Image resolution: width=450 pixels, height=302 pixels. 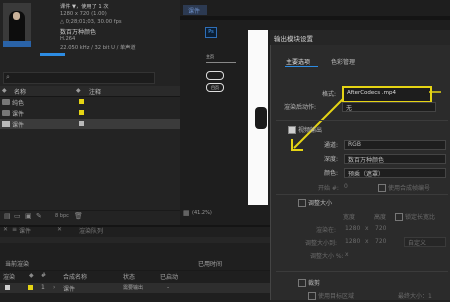 I want to click on channels-value: RGB, so click(x=354, y=144).